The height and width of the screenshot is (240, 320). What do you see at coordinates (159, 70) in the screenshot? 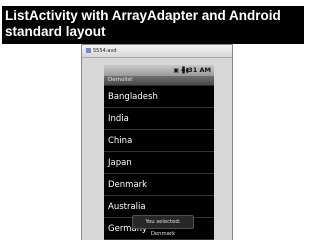
I see `status-bar: ▣▐▮ 4:31 AM` at bounding box center [159, 70].